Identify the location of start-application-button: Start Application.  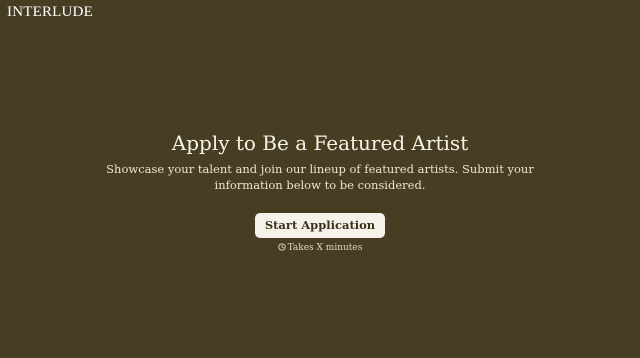
(320, 225).